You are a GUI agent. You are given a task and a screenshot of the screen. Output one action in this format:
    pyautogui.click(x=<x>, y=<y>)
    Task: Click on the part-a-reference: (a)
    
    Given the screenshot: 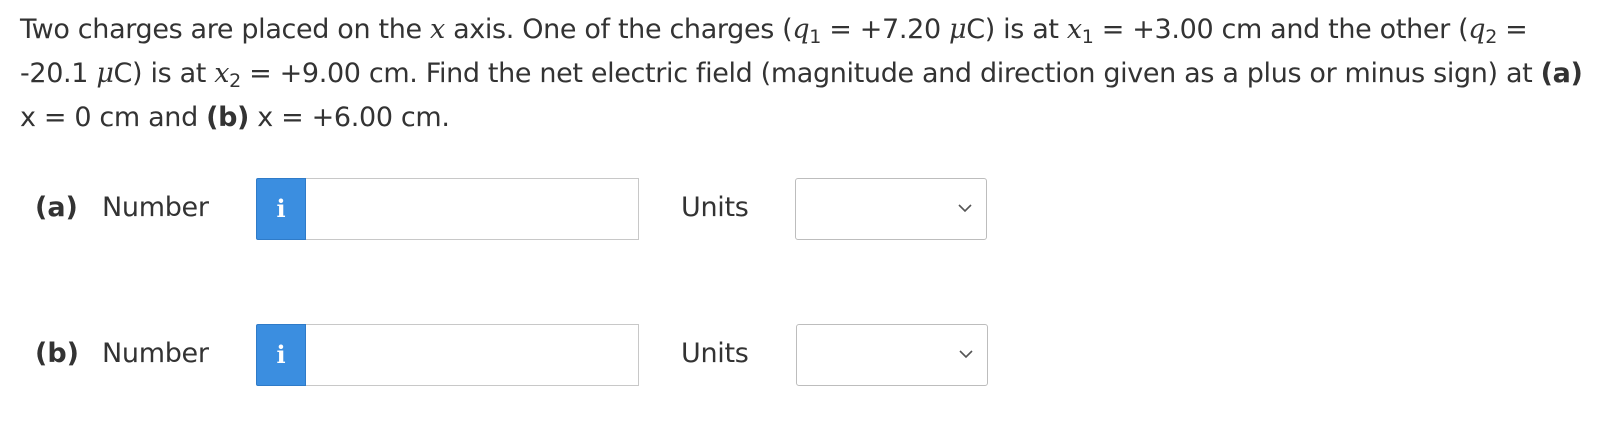 What is the action you would take?
    pyautogui.click(x=1561, y=73)
    